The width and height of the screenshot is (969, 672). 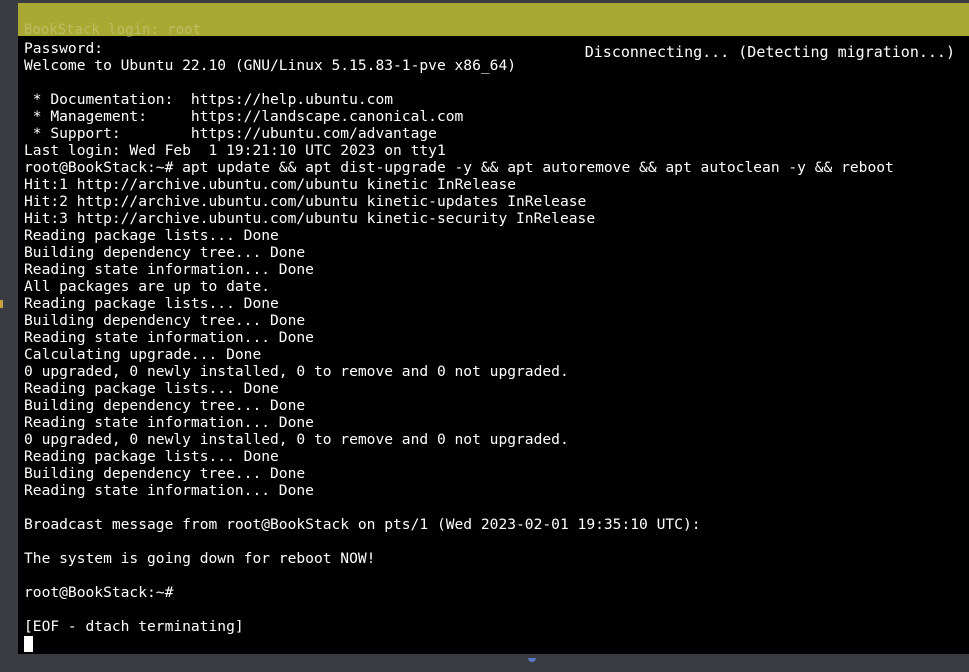 What do you see at coordinates (200, 558) in the screenshot?
I see `terminal-line: The system is going down for reboot NOW!` at bounding box center [200, 558].